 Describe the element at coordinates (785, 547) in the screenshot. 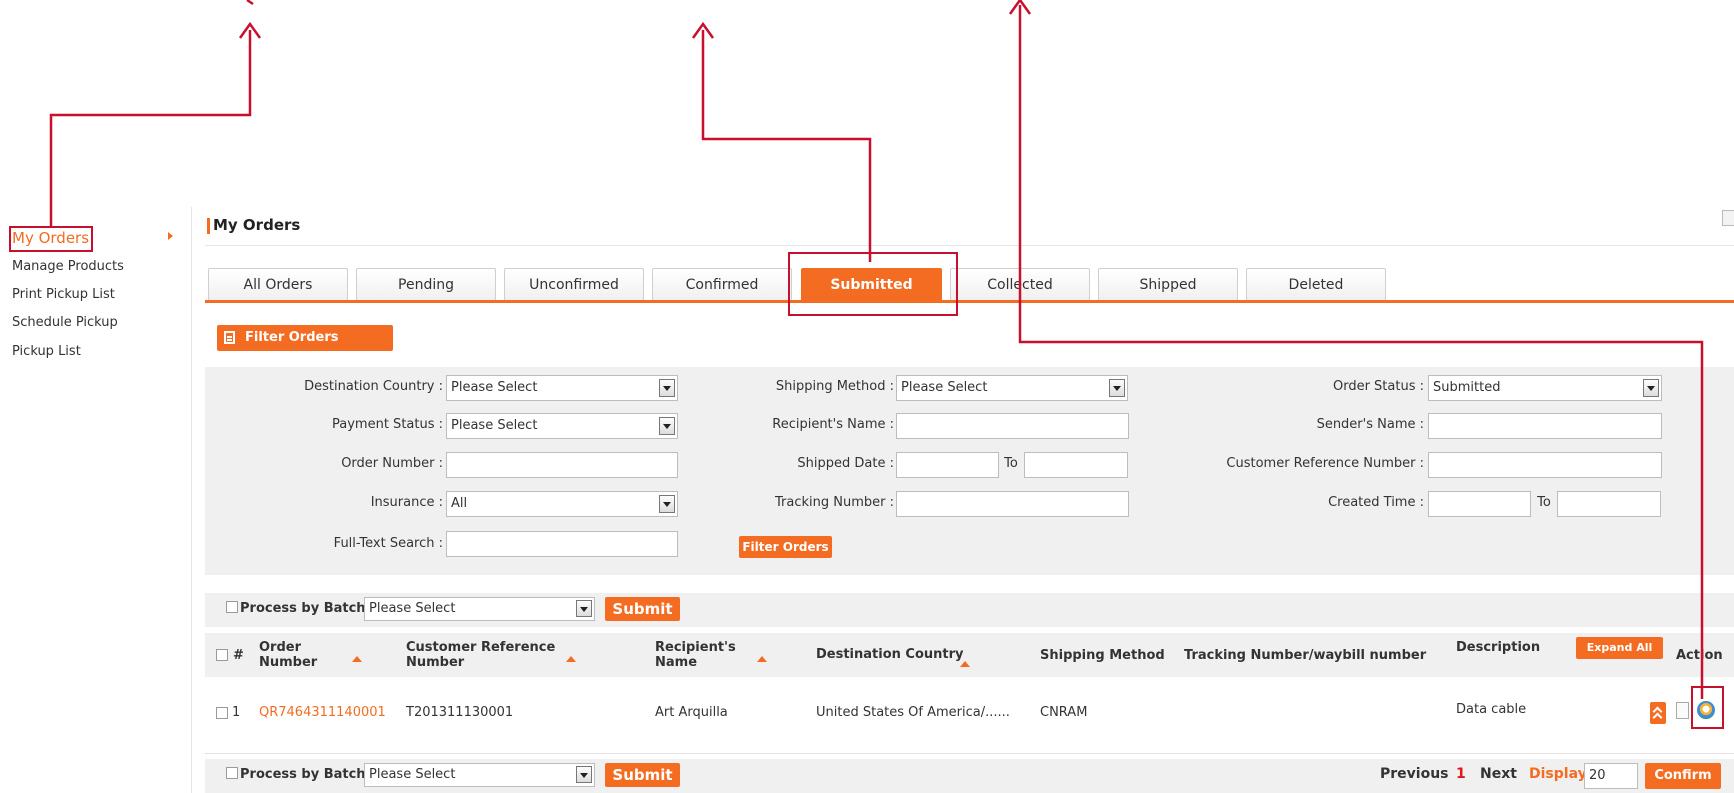

I see `filter-orders-submit-button: Filter Orders` at that location.